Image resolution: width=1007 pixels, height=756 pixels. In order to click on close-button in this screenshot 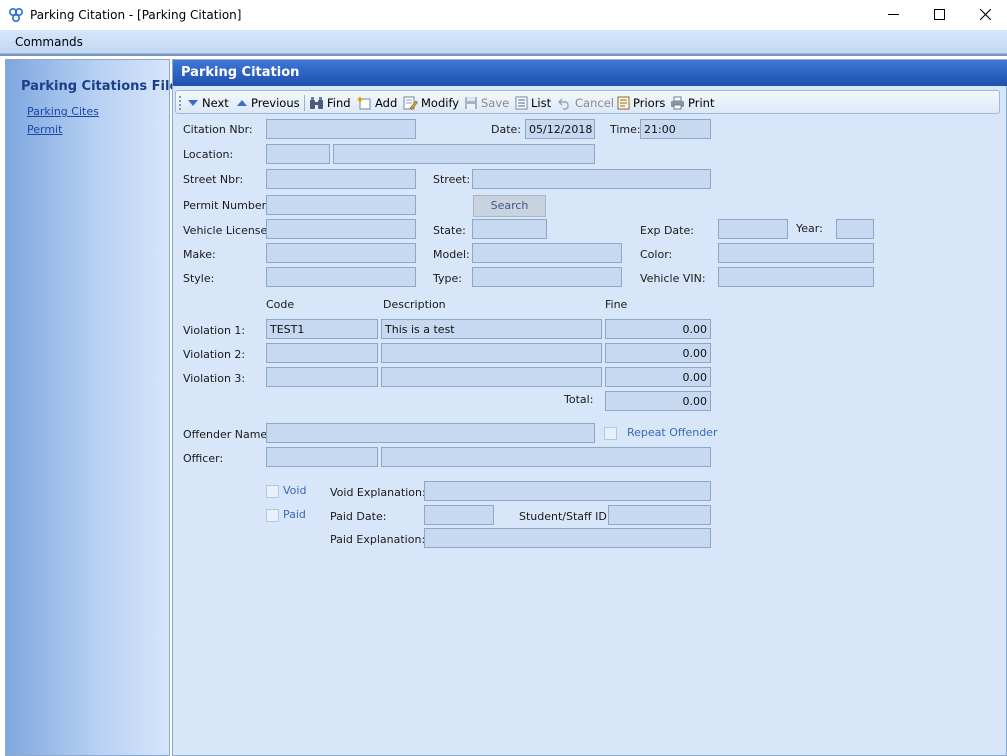, I will do `click(984, 15)`.